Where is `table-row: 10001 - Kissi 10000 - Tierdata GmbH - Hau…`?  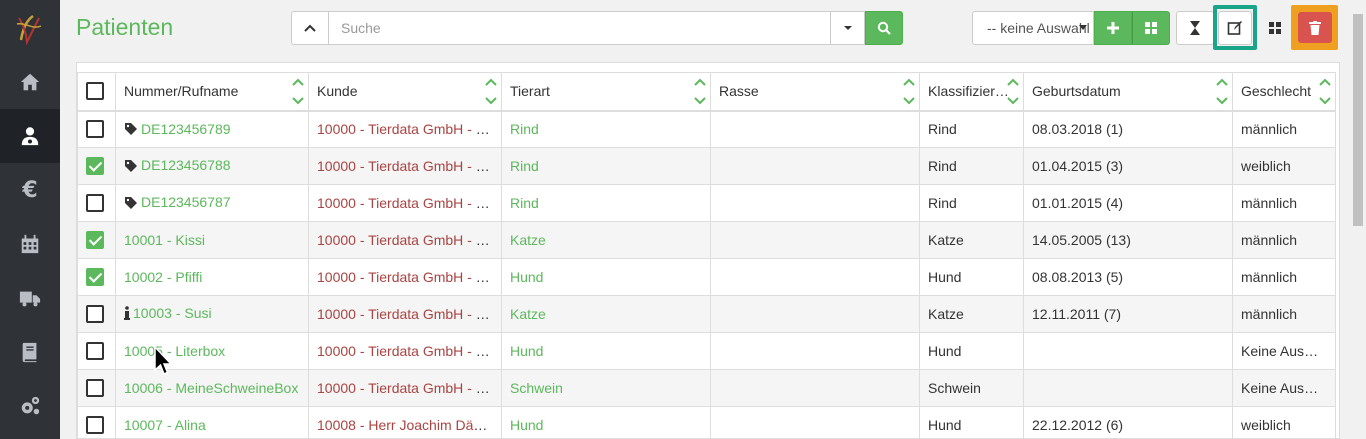
table-row: 10001 - Kissi 10000 - Tierdata GmbH - Hau… is located at coordinates (706, 240).